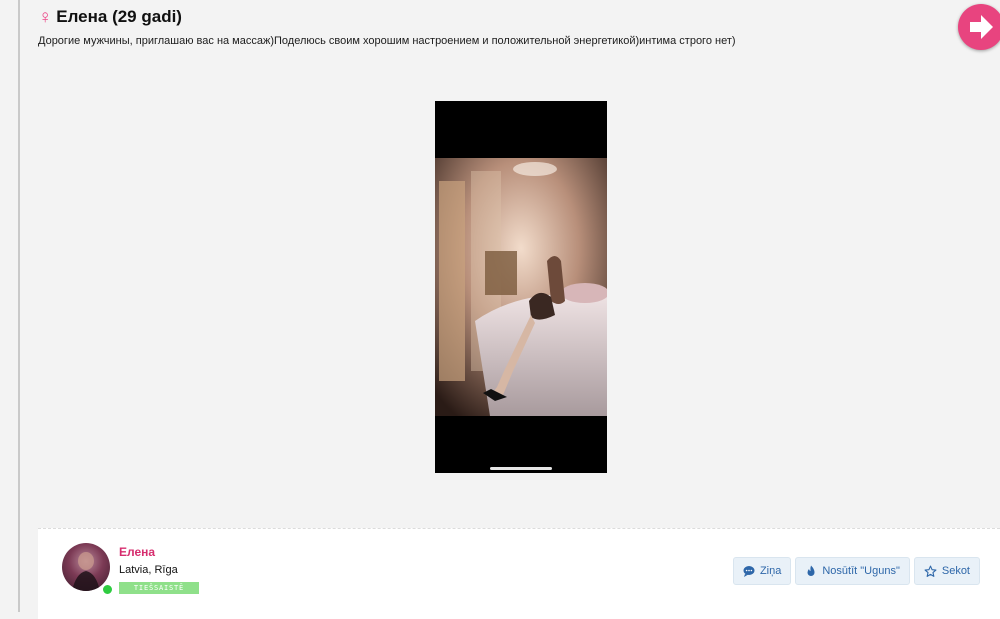 Image resolution: width=1000 pixels, height=619 pixels. I want to click on profile-photo, so click(521, 287).